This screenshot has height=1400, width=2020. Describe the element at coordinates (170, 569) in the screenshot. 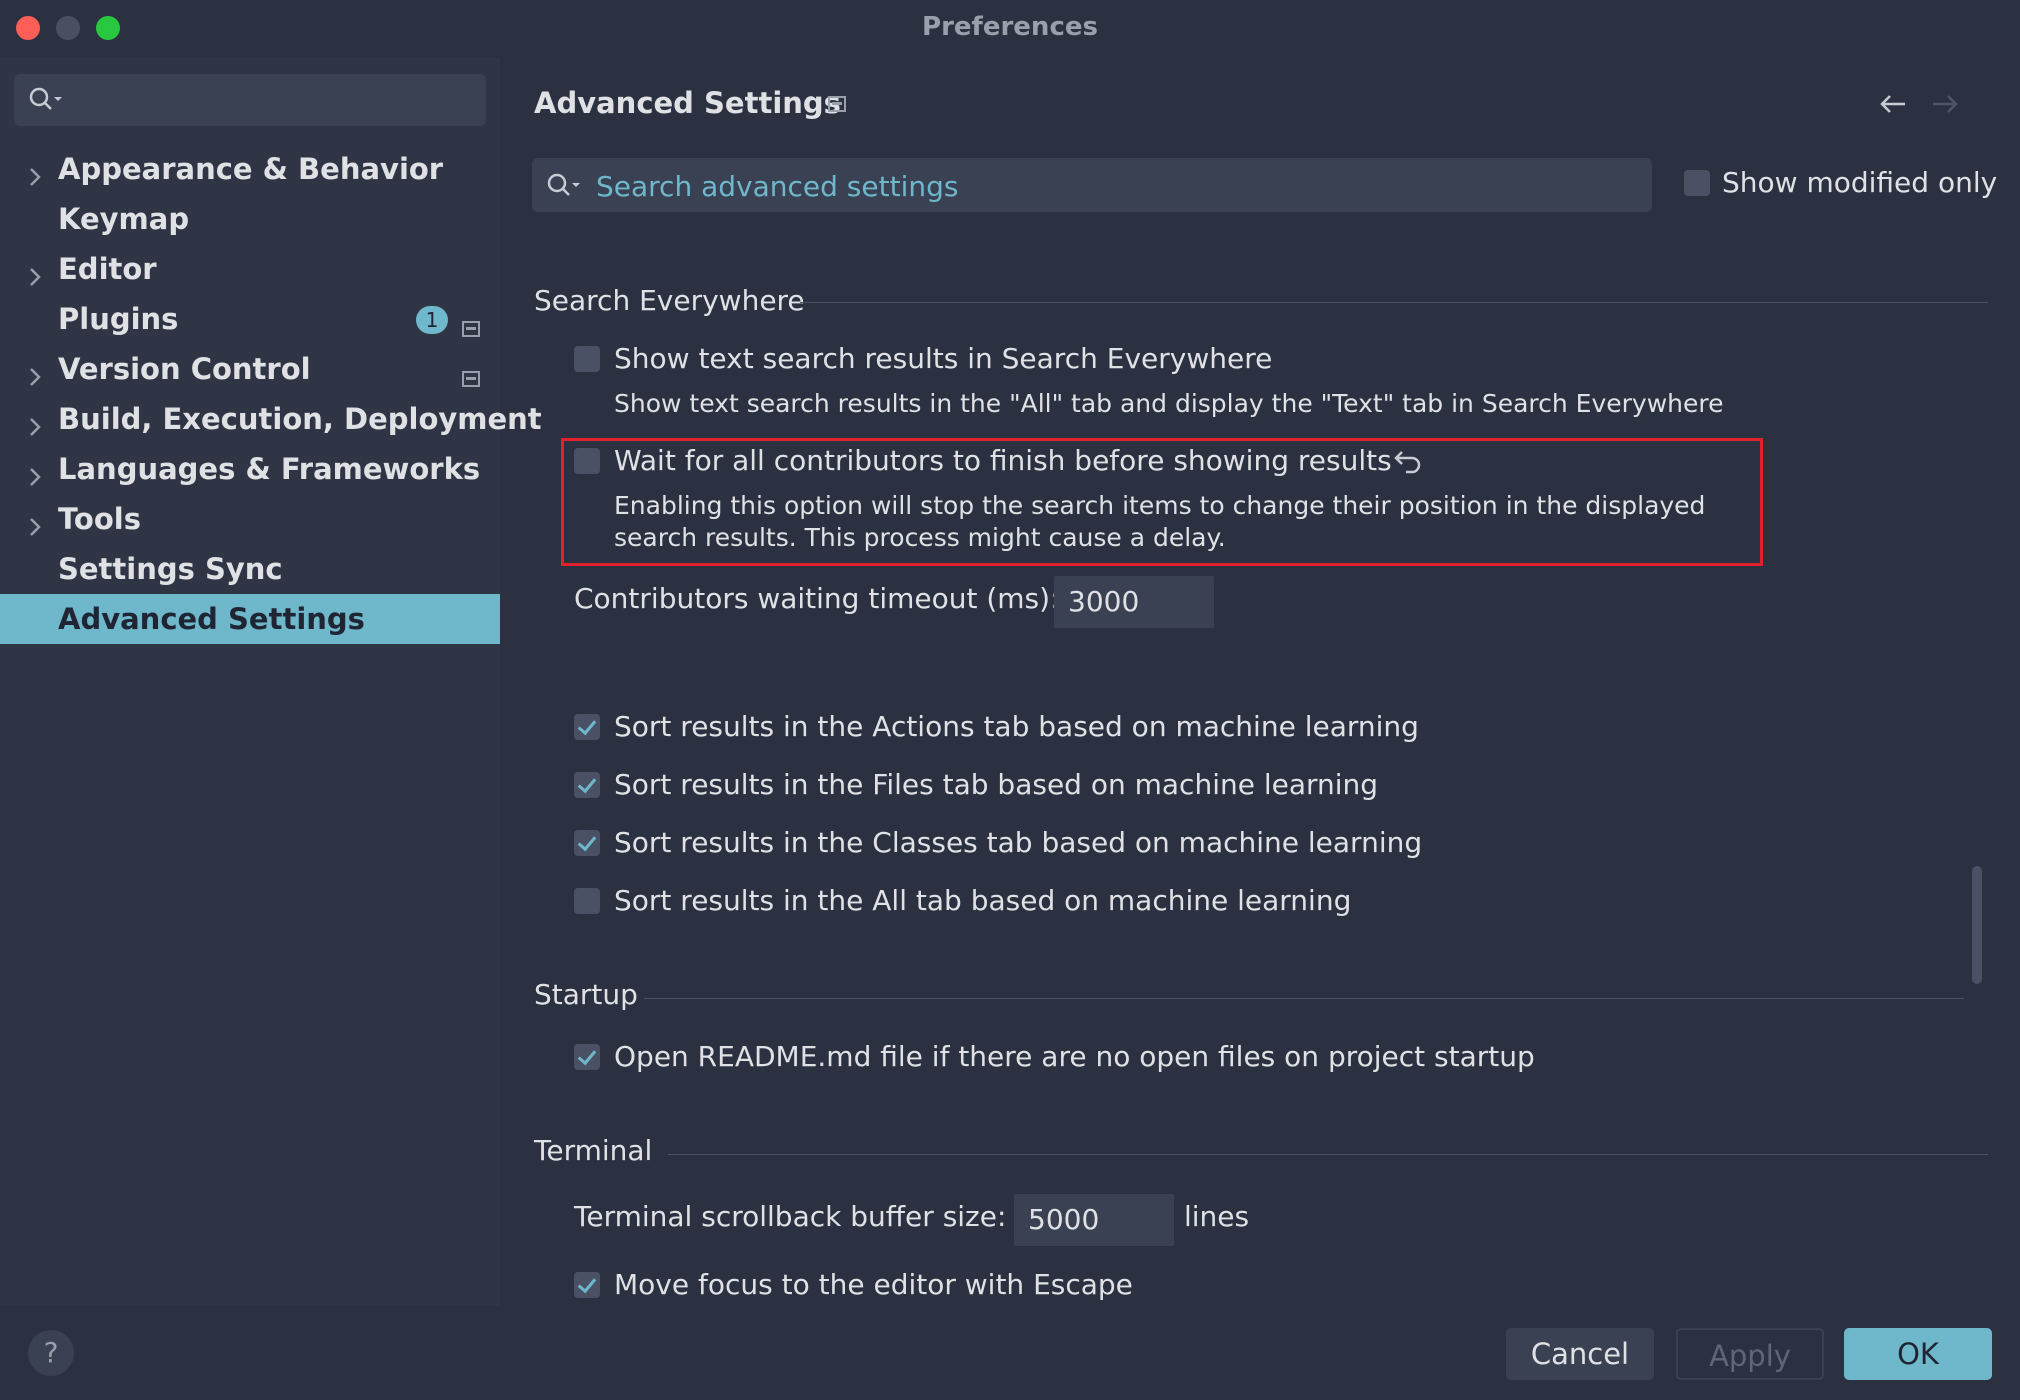

I see `sidebar-item-label: Settings Sync` at that location.